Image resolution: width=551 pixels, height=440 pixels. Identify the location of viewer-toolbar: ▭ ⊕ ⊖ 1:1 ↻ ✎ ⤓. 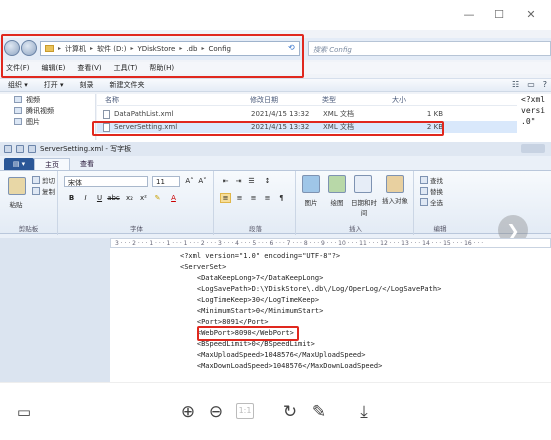
(275, 411).